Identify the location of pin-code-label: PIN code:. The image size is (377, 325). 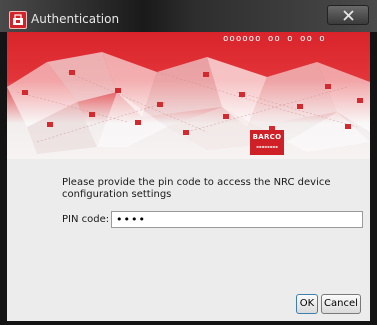
(86, 219).